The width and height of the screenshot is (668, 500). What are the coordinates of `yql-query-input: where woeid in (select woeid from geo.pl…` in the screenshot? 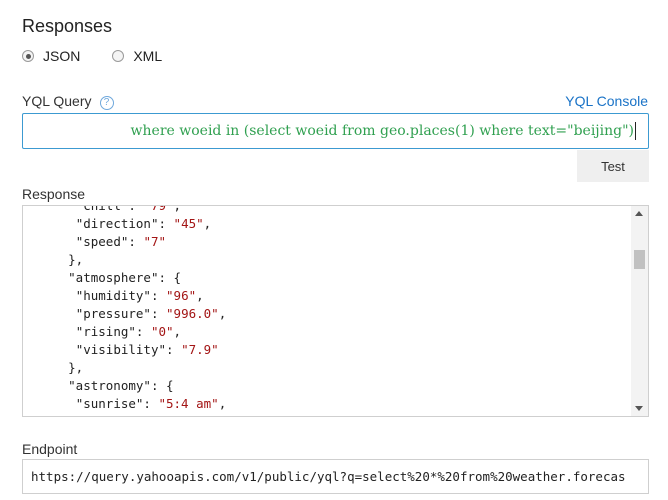 It's located at (335, 131).